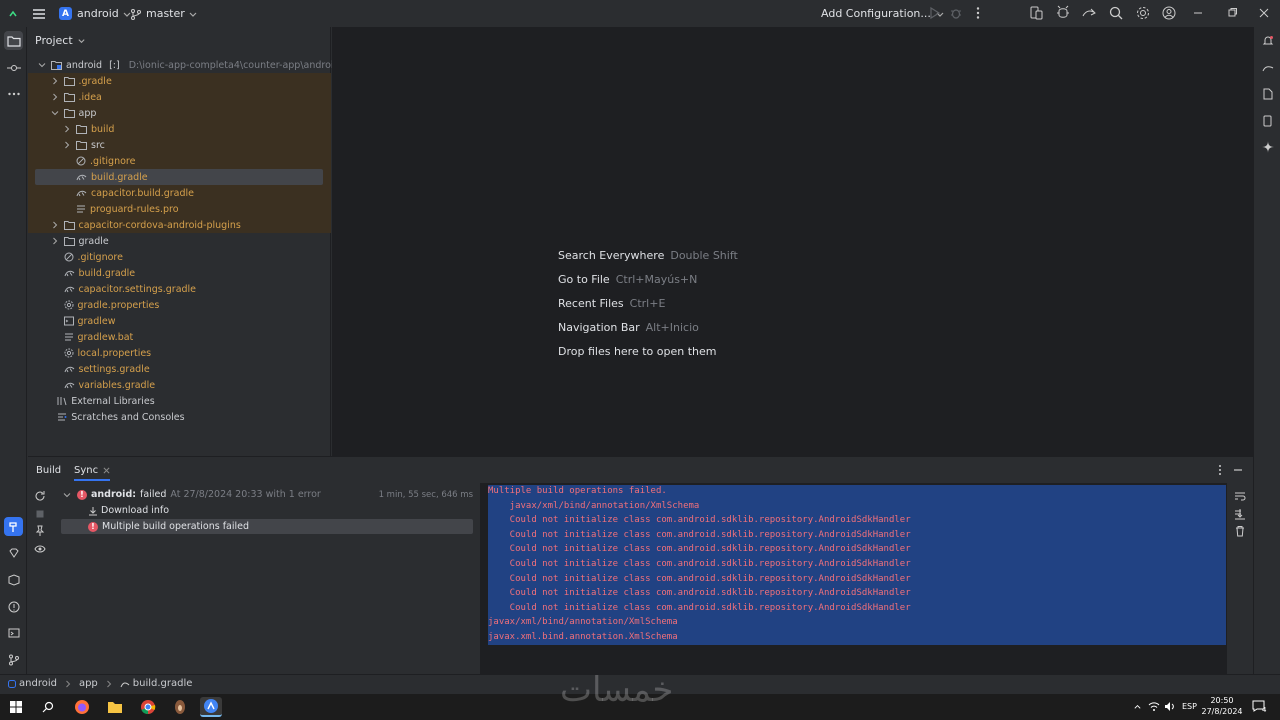 Image resolution: width=1280 pixels, height=720 pixels. What do you see at coordinates (40, 549) in the screenshot?
I see `filter-eye-icon` at bounding box center [40, 549].